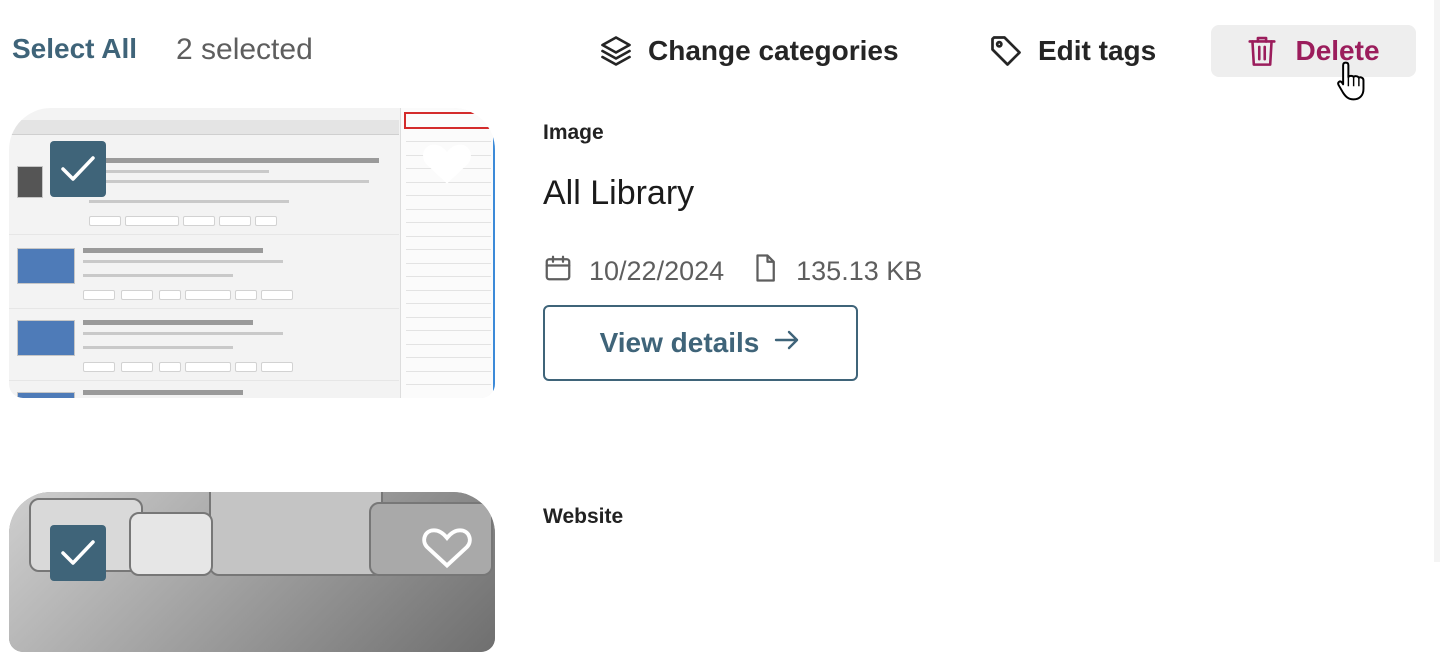  What do you see at coordinates (657, 271) in the screenshot?
I see `resource-date: 10/22/2024` at bounding box center [657, 271].